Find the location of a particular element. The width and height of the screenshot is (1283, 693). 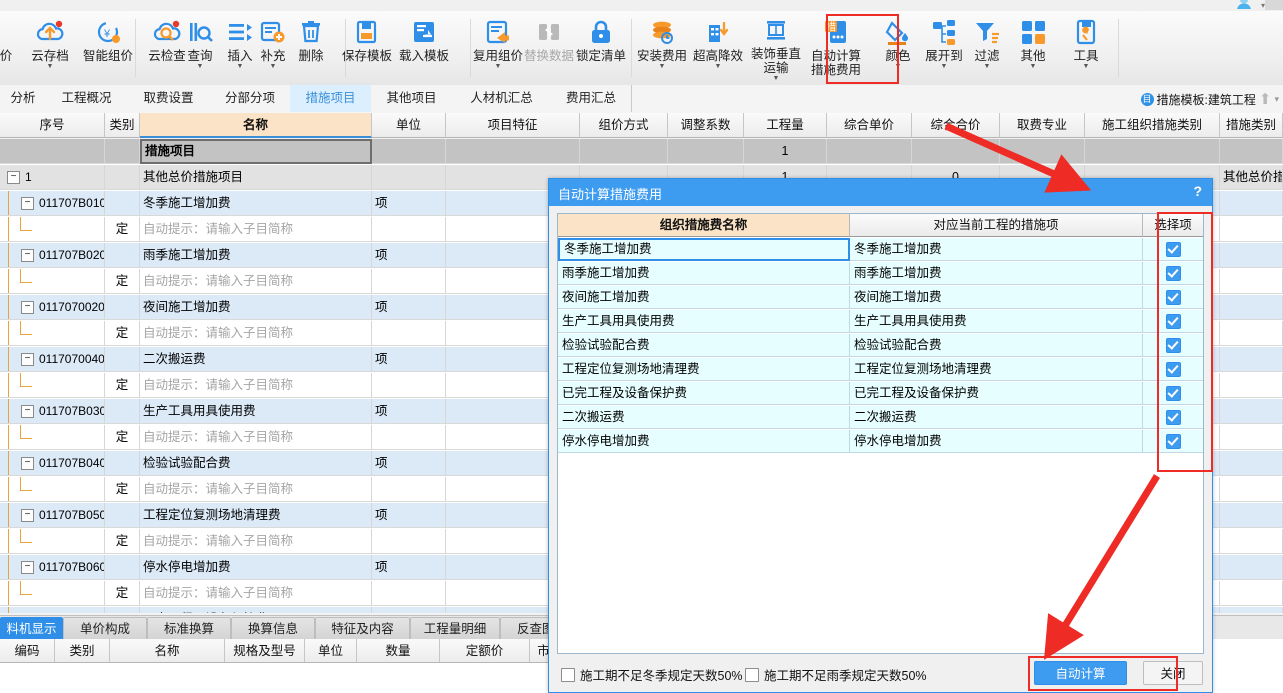

ribbon-item-query-icon: 查询 ▼ is located at coordinates (200, 49).